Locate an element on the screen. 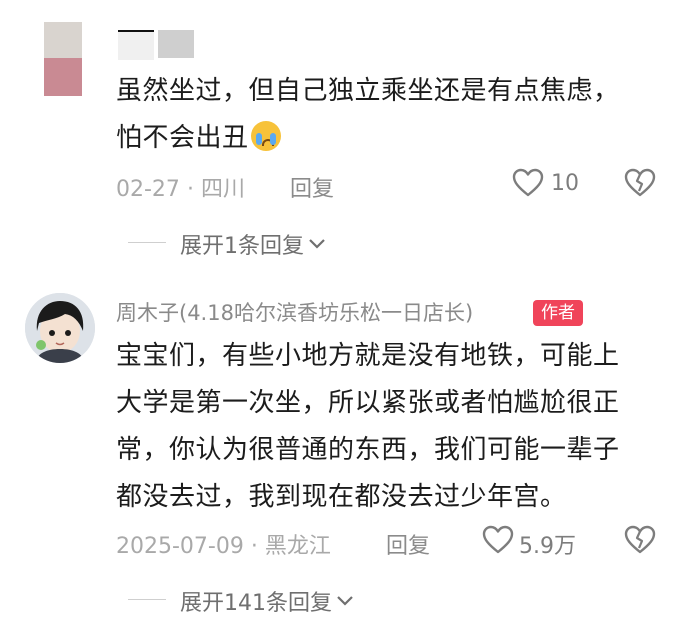 Image resolution: width=694 pixels, height=628 pixels. comment-line: 大学是第一次坐，所以紧张或者怕尴尬很正 is located at coordinates (368, 403).